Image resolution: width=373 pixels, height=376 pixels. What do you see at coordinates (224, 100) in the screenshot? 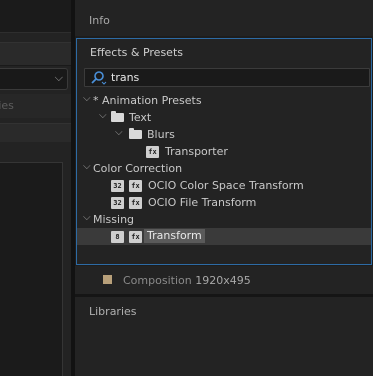
I see `tree-category-animation-presets: ⌵ * Animation Presets` at bounding box center [224, 100].